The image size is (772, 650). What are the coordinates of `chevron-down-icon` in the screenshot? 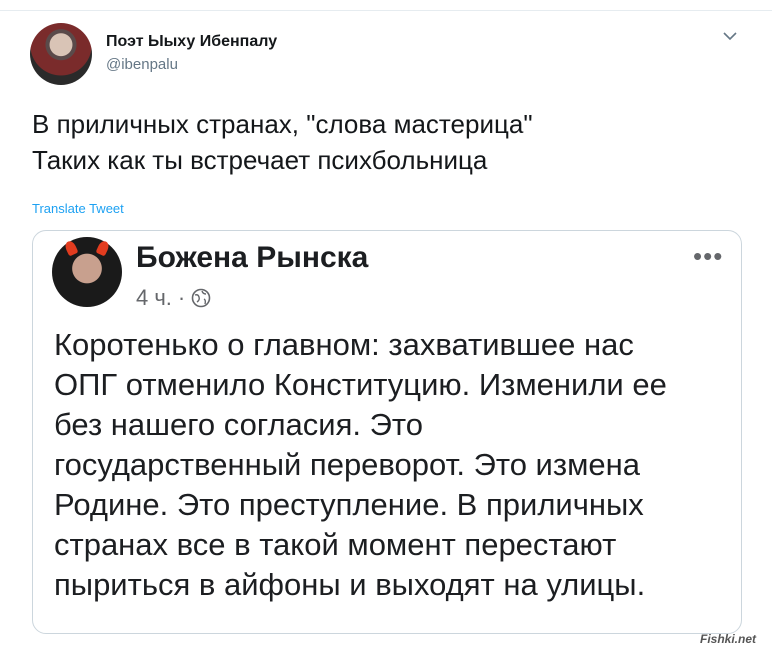 It's located at (730, 36).